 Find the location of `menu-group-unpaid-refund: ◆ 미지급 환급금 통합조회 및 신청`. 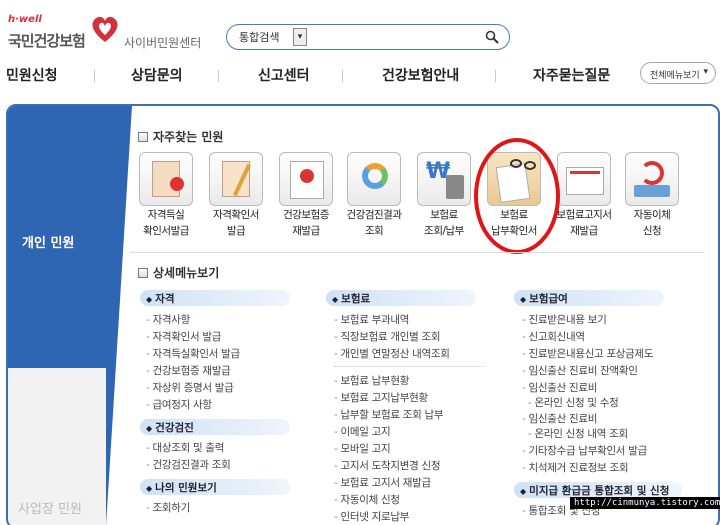

menu-group-unpaid-refund: ◆ 미지급 환급금 통합조회 및 신청 is located at coordinates (598, 490).